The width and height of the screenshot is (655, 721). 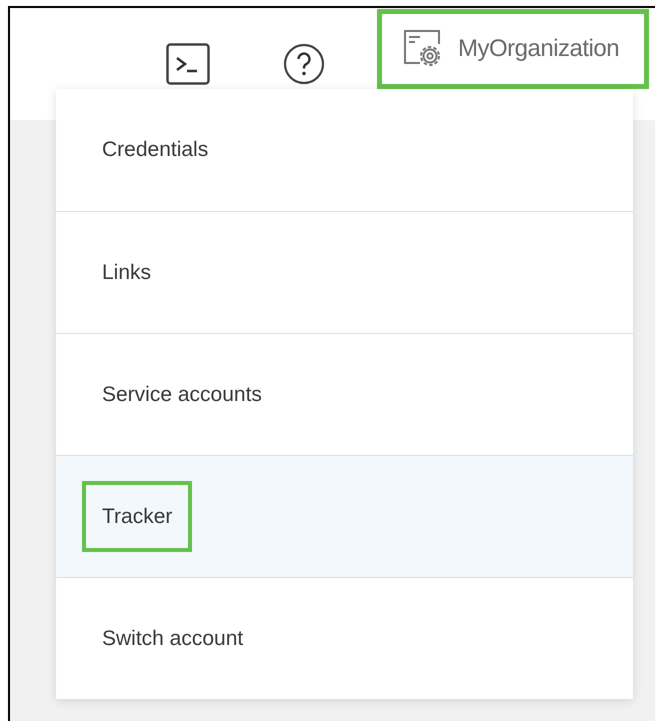 I want to click on menu-item-row: Service accounts, so click(x=344, y=394).